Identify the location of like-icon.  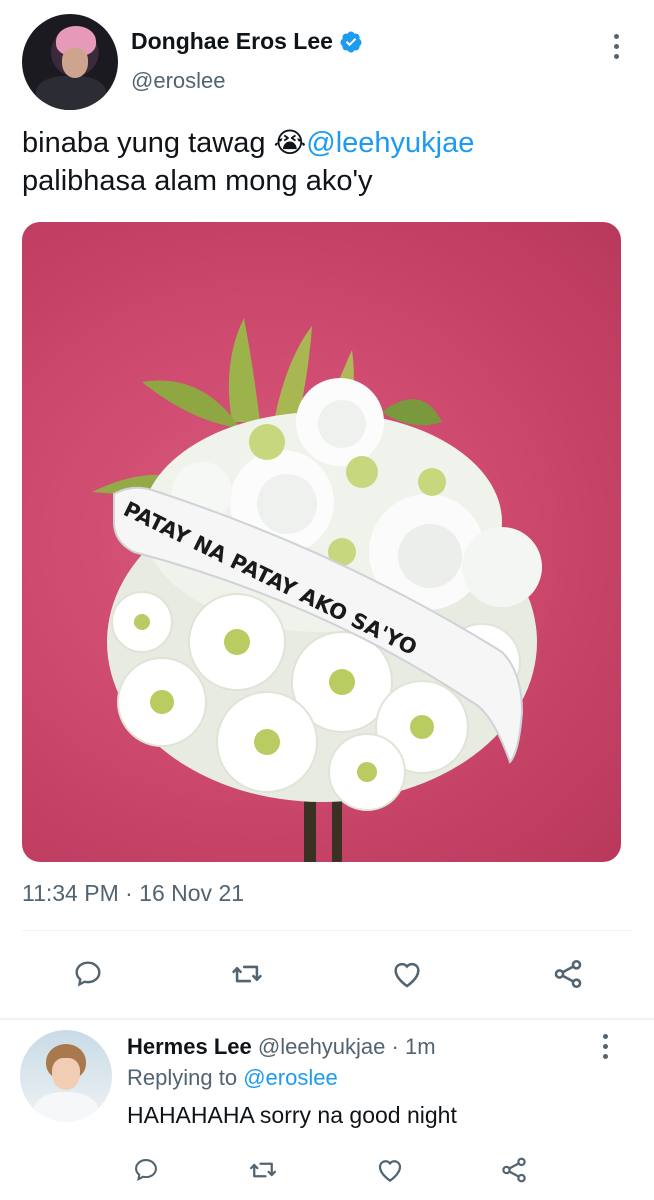
(407, 974).